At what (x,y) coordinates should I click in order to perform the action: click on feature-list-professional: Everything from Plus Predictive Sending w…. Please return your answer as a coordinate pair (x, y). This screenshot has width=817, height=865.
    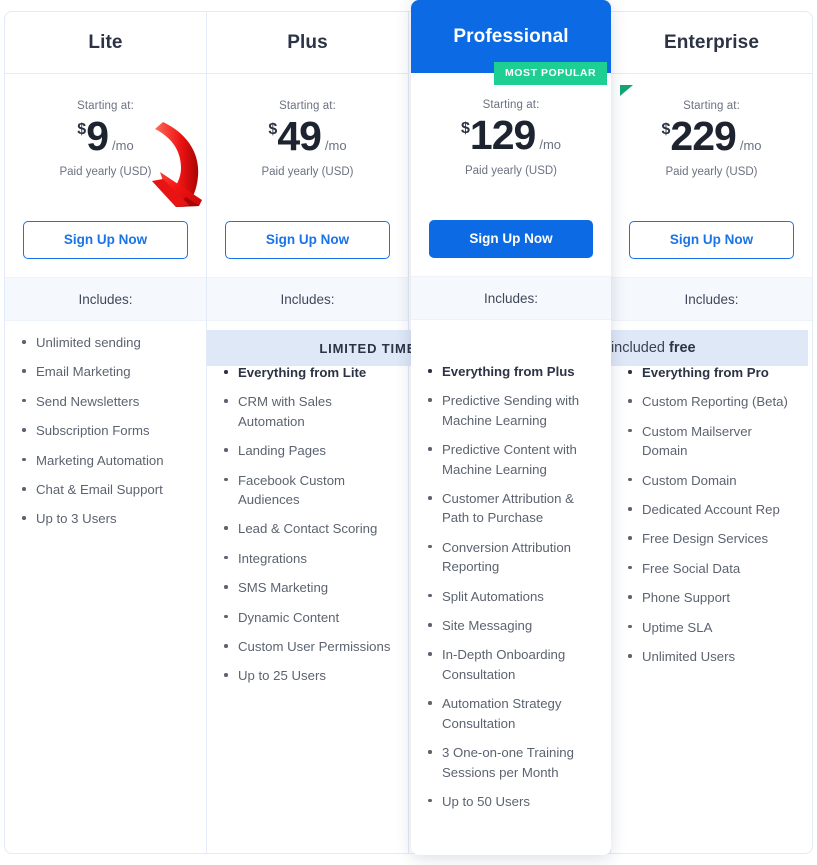
    Looking at the image, I should click on (511, 579).